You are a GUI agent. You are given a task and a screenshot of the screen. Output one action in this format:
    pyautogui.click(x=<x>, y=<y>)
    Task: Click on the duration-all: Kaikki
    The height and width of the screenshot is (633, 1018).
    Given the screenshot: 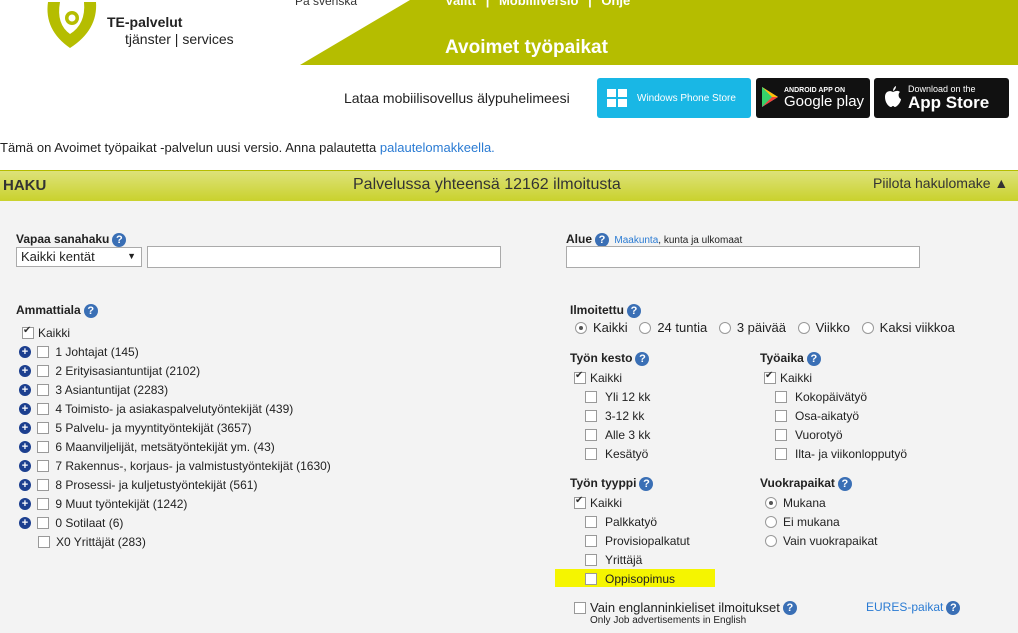 What is the action you would take?
    pyautogui.click(x=598, y=377)
    